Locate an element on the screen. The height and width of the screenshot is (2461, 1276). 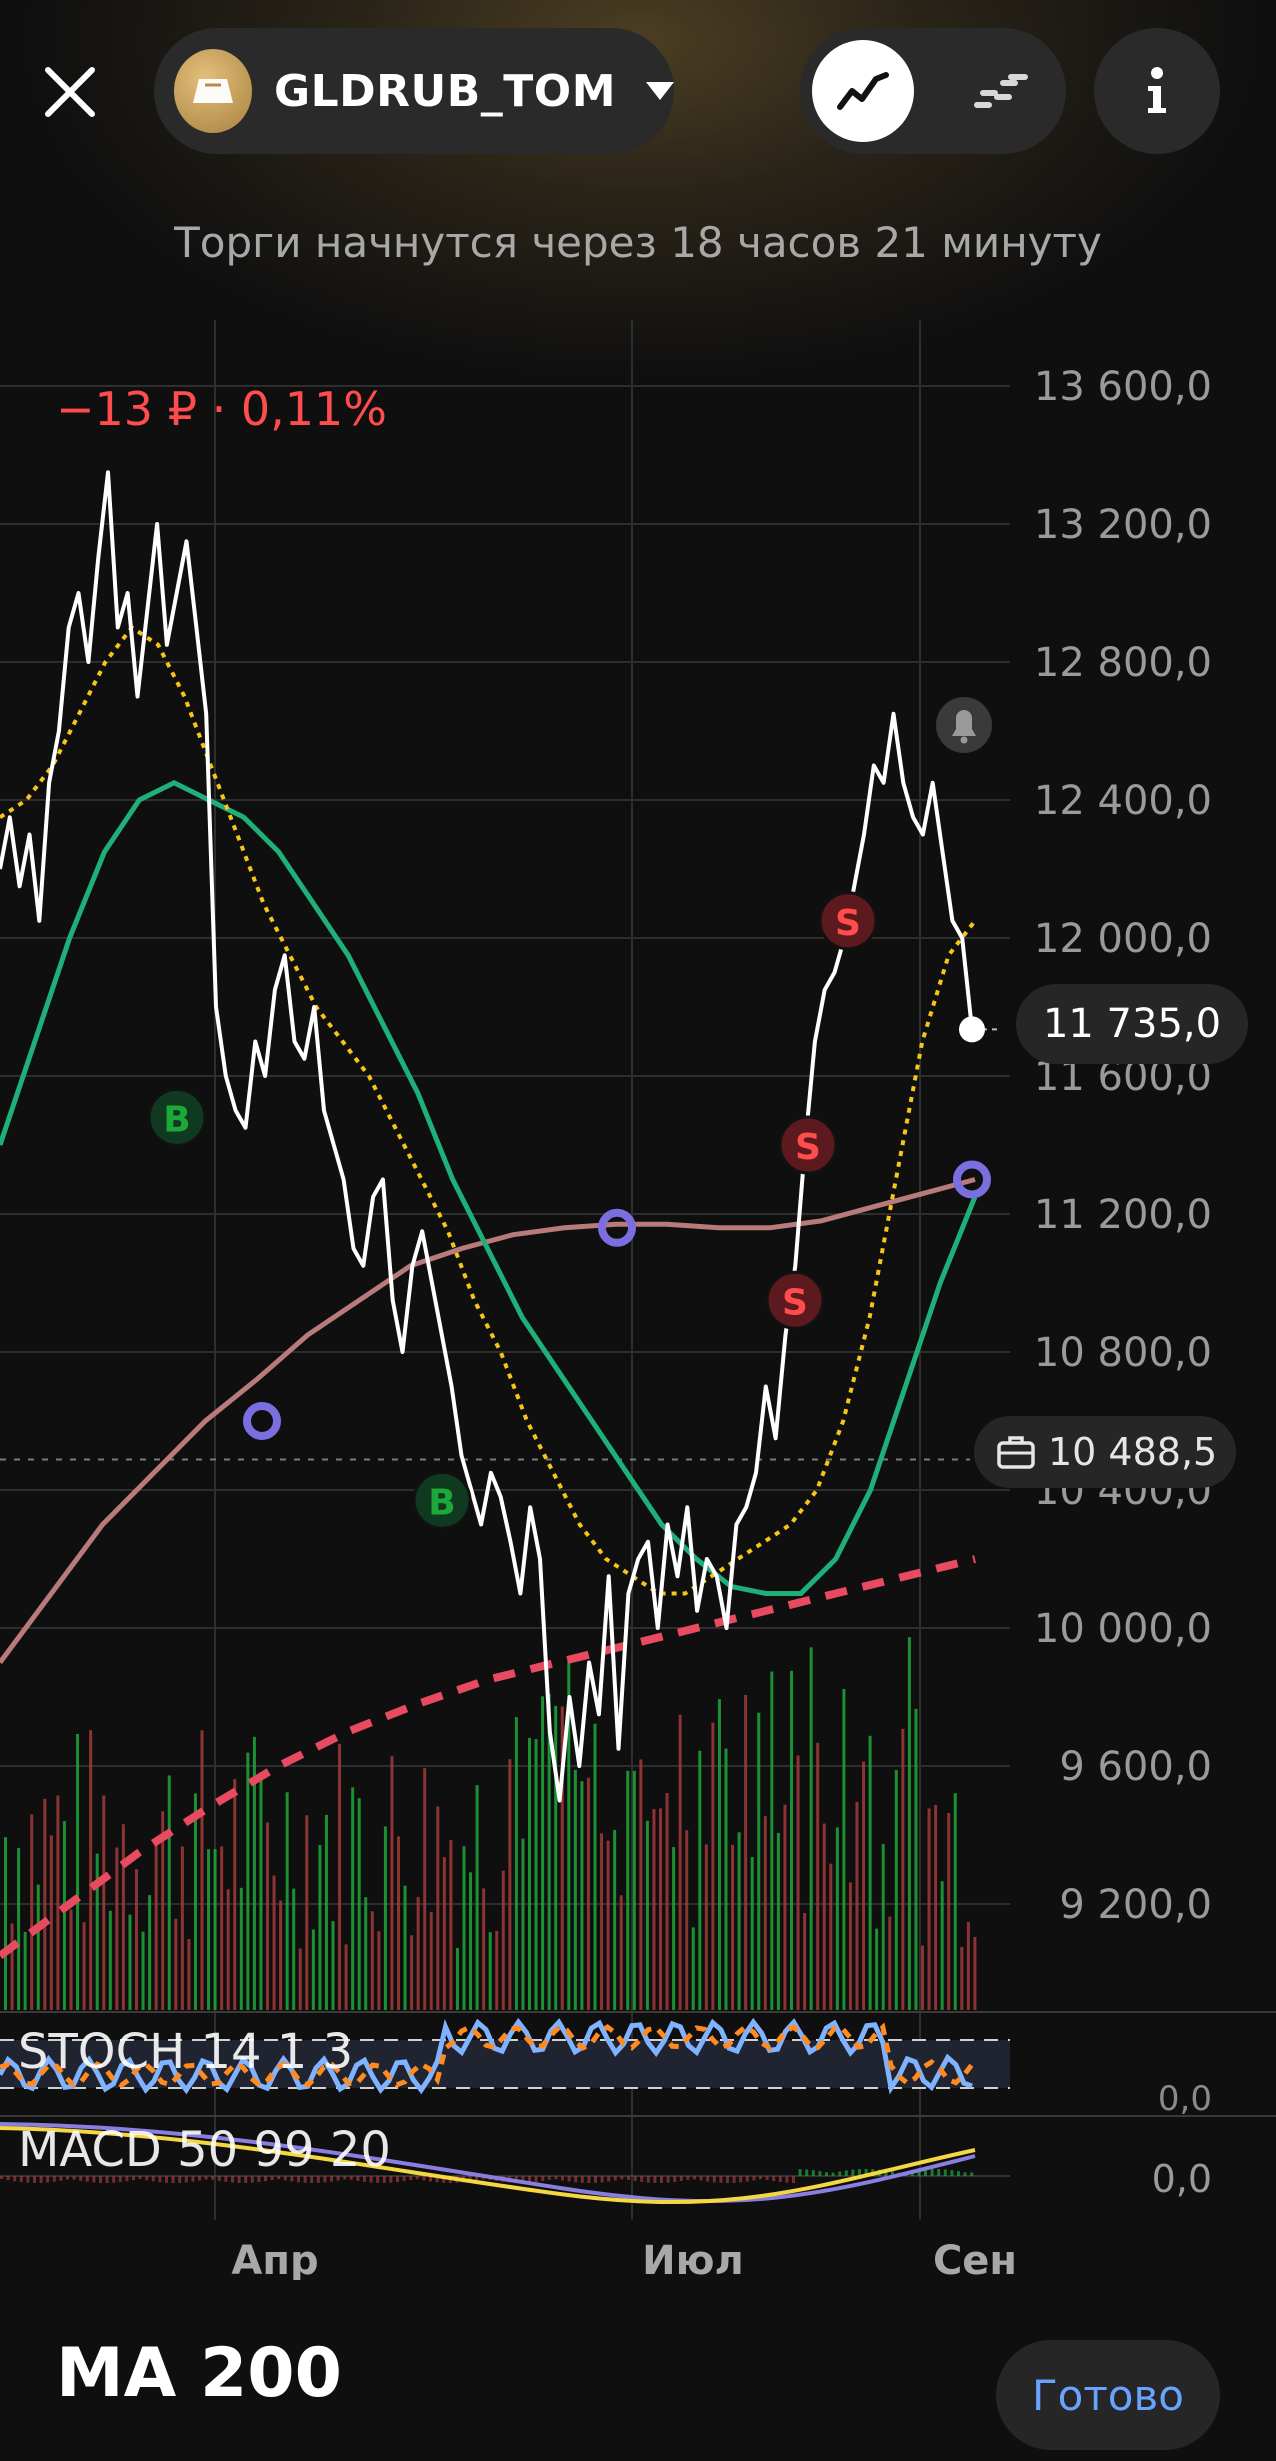
y-tick-label: 12 400,0 is located at coordinates (1123, 801).